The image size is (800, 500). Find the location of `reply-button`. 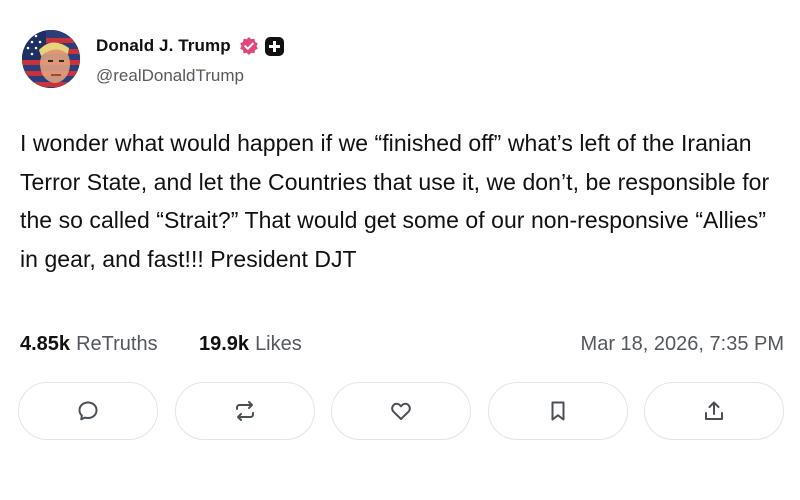

reply-button is located at coordinates (88, 411).